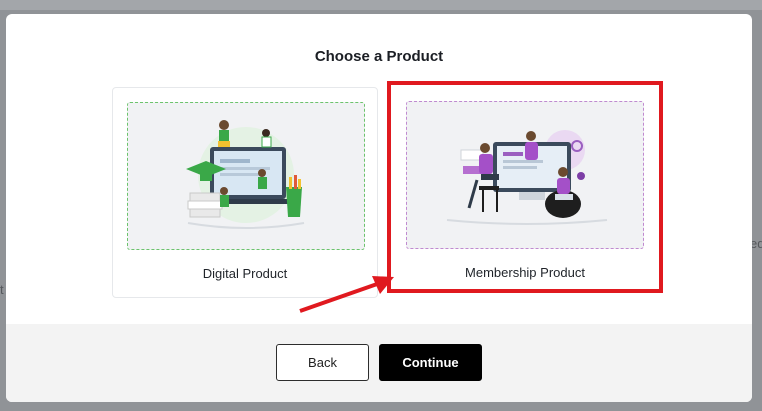 The height and width of the screenshot is (411, 762). What do you see at coordinates (430, 362) in the screenshot?
I see `continue-button: Continue` at bounding box center [430, 362].